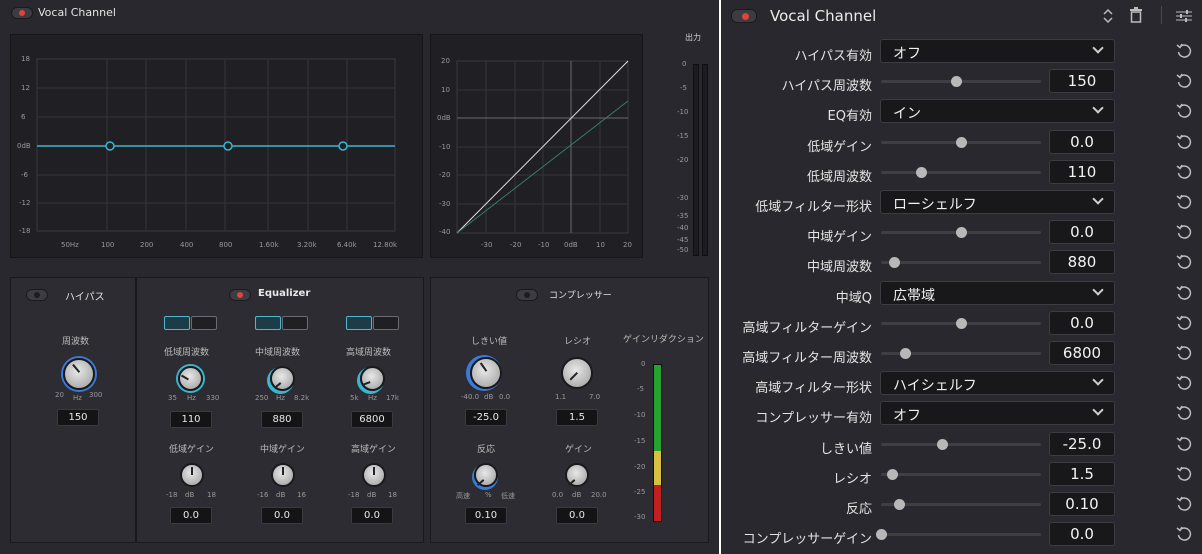 This screenshot has width=1202, height=554. Describe the element at coordinates (78, 417) in the screenshot. I see `highpass-freq-value: 150` at that location.